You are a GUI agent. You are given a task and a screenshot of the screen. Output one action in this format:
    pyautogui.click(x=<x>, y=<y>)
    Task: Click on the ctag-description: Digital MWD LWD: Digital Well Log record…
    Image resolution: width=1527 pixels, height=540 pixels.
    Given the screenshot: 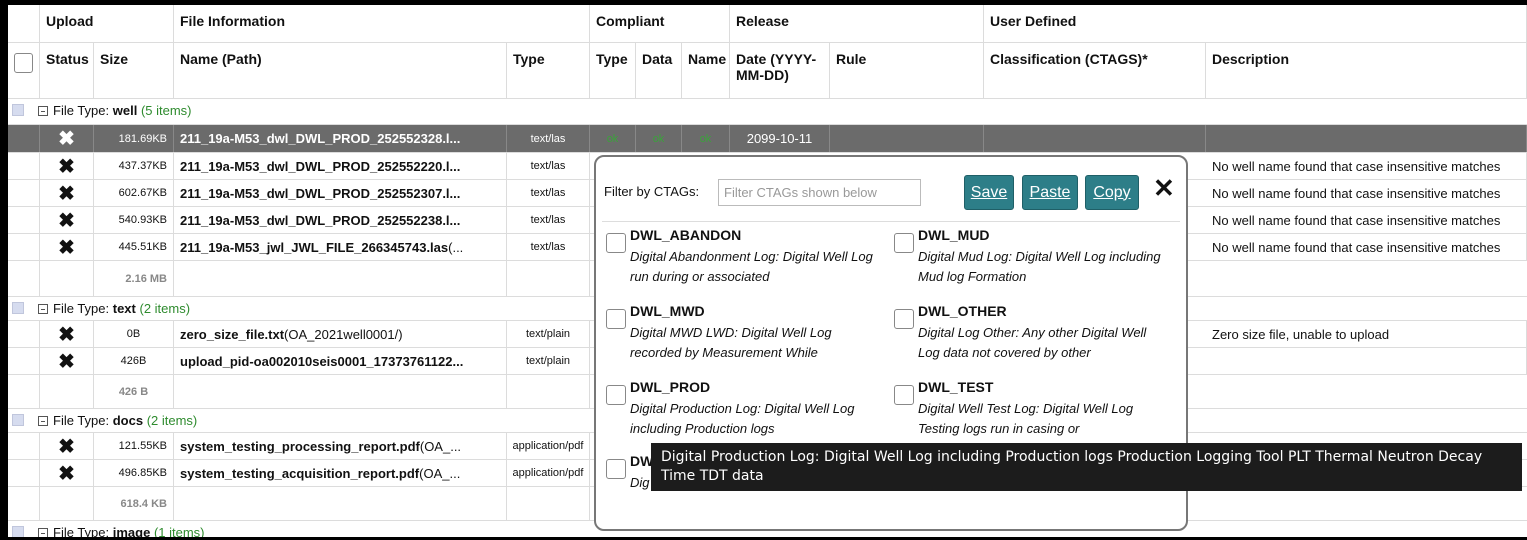 What is the action you would take?
    pyautogui.click(x=731, y=342)
    